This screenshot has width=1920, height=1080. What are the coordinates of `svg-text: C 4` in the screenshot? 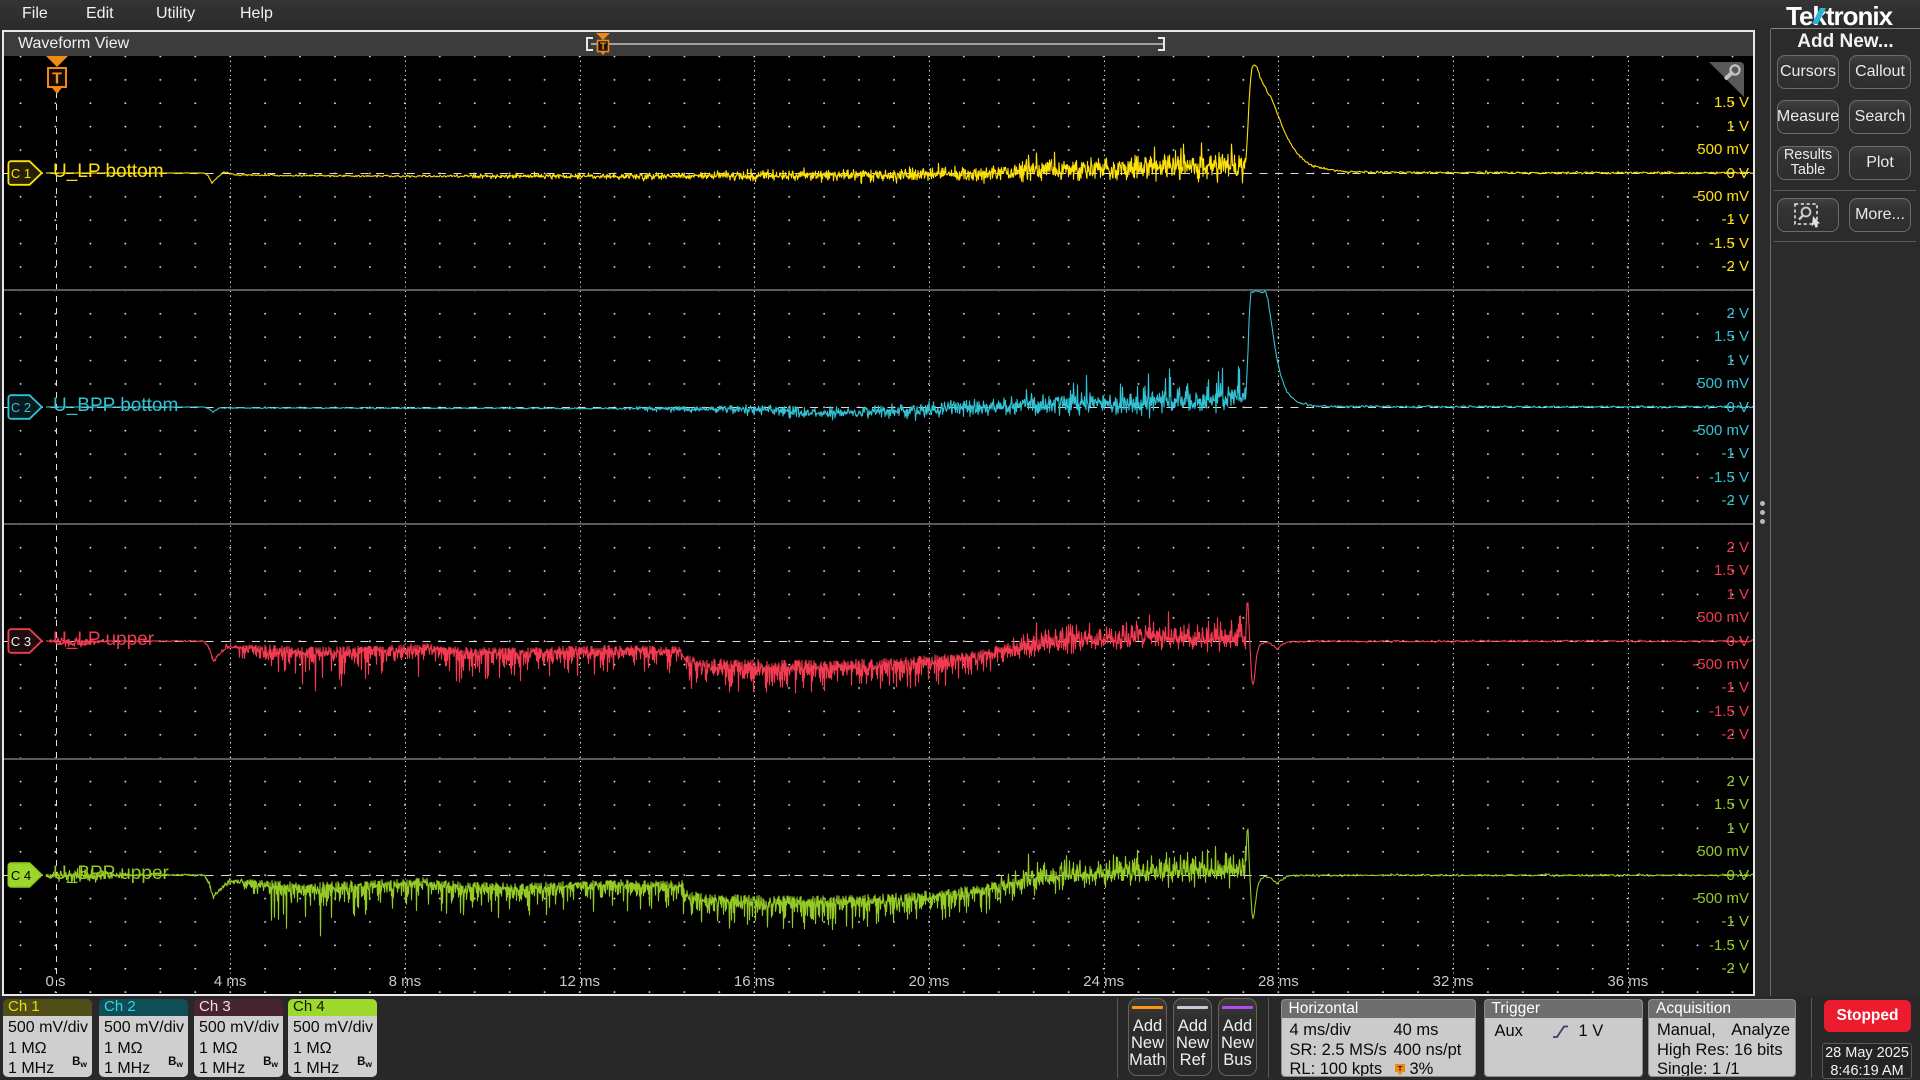 It's located at (21, 875).